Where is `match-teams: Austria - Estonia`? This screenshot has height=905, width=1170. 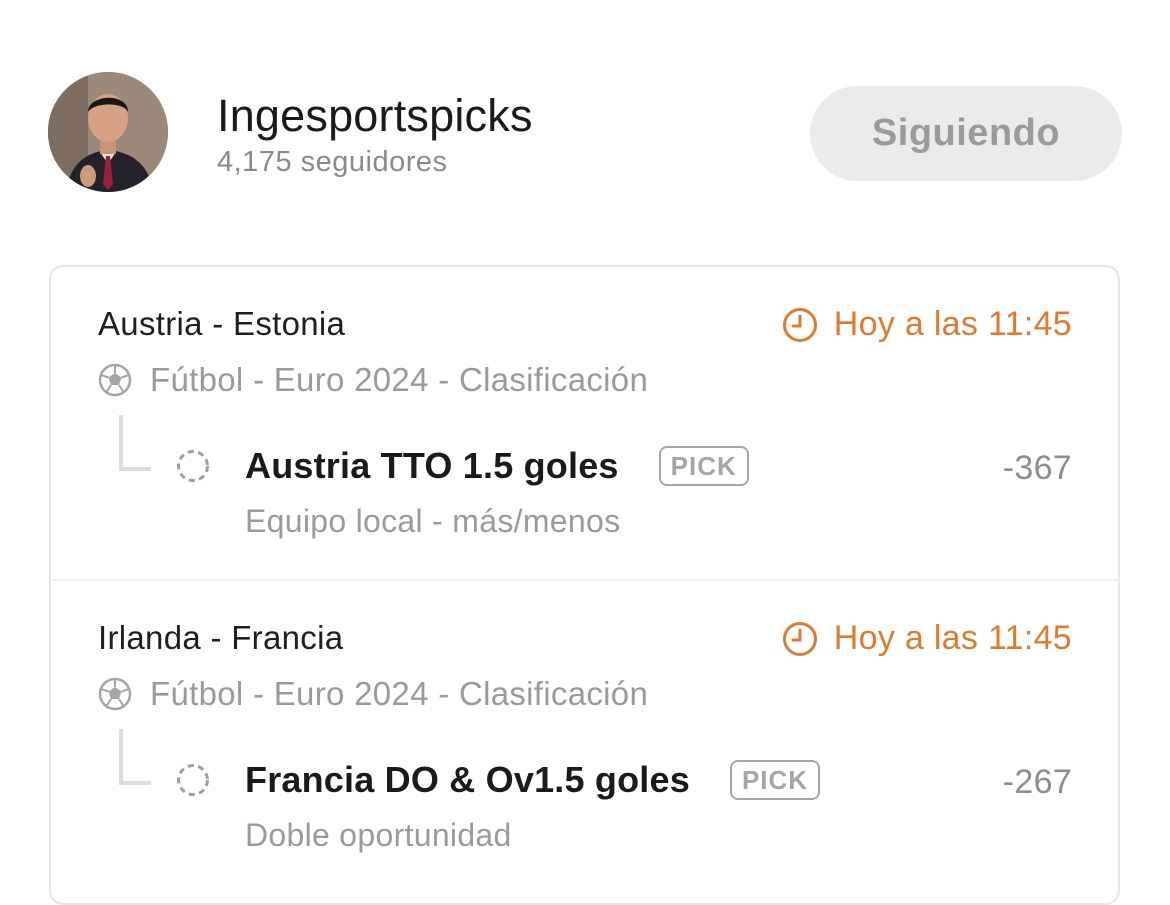 match-teams: Austria - Estonia is located at coordinates (222, 323).